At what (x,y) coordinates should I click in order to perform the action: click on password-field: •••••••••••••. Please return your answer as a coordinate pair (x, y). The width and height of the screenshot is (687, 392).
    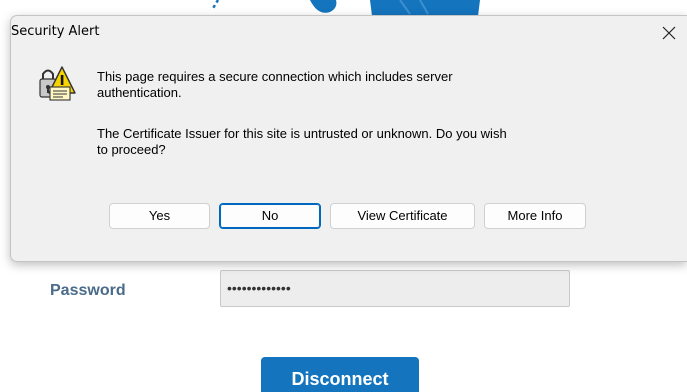
    Looking at the image, I should click on (395, 288).